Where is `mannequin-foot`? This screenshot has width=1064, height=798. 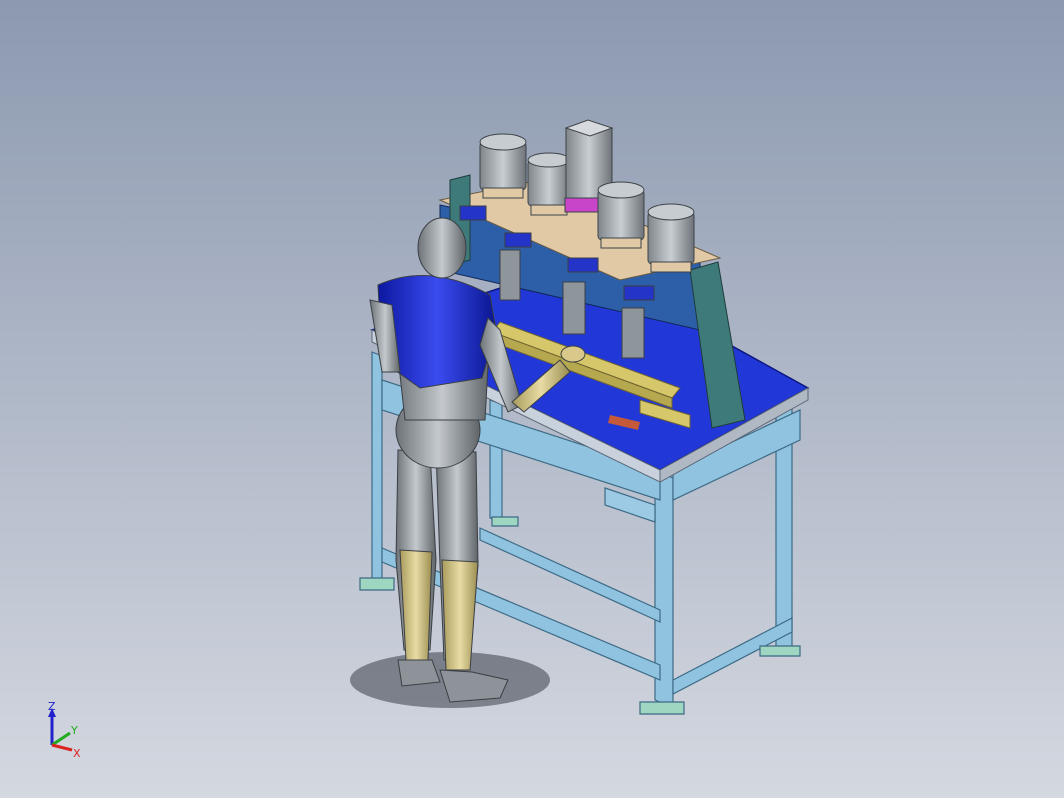 mannequin-foot is located at coordinates (419, 673).